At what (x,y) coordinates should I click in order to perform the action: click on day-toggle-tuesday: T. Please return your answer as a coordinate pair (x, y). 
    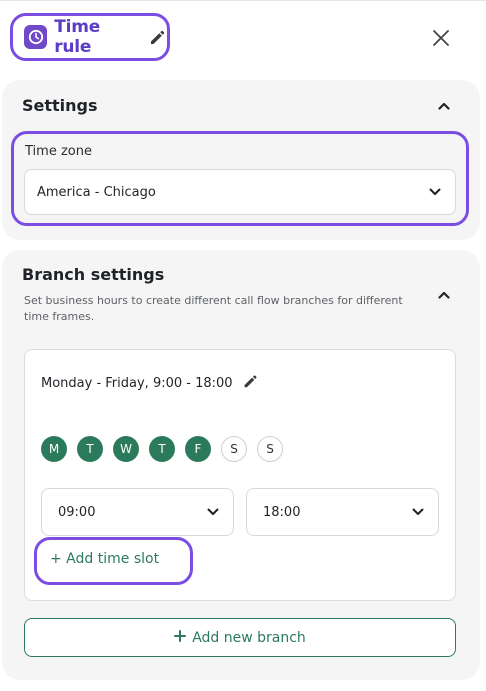
    Looking at the image, I should click on (90, 449).